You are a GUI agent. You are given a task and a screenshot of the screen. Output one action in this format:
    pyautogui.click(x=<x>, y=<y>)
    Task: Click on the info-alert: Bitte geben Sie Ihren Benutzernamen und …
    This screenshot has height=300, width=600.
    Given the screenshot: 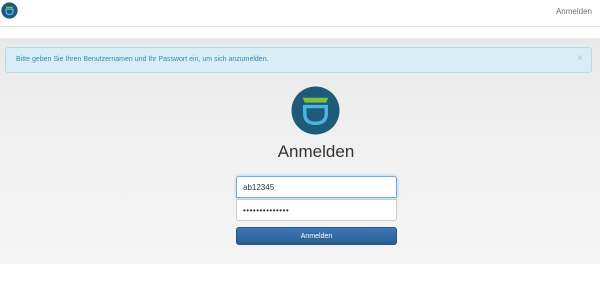 What is the action you would take?
    pyautogui.click(x=298, y=60)
    